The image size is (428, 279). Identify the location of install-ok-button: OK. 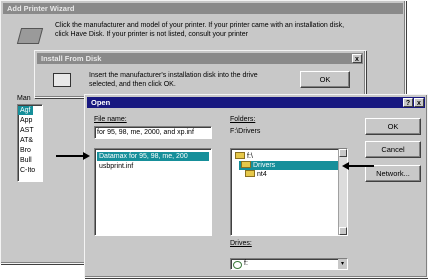
(325, 79).